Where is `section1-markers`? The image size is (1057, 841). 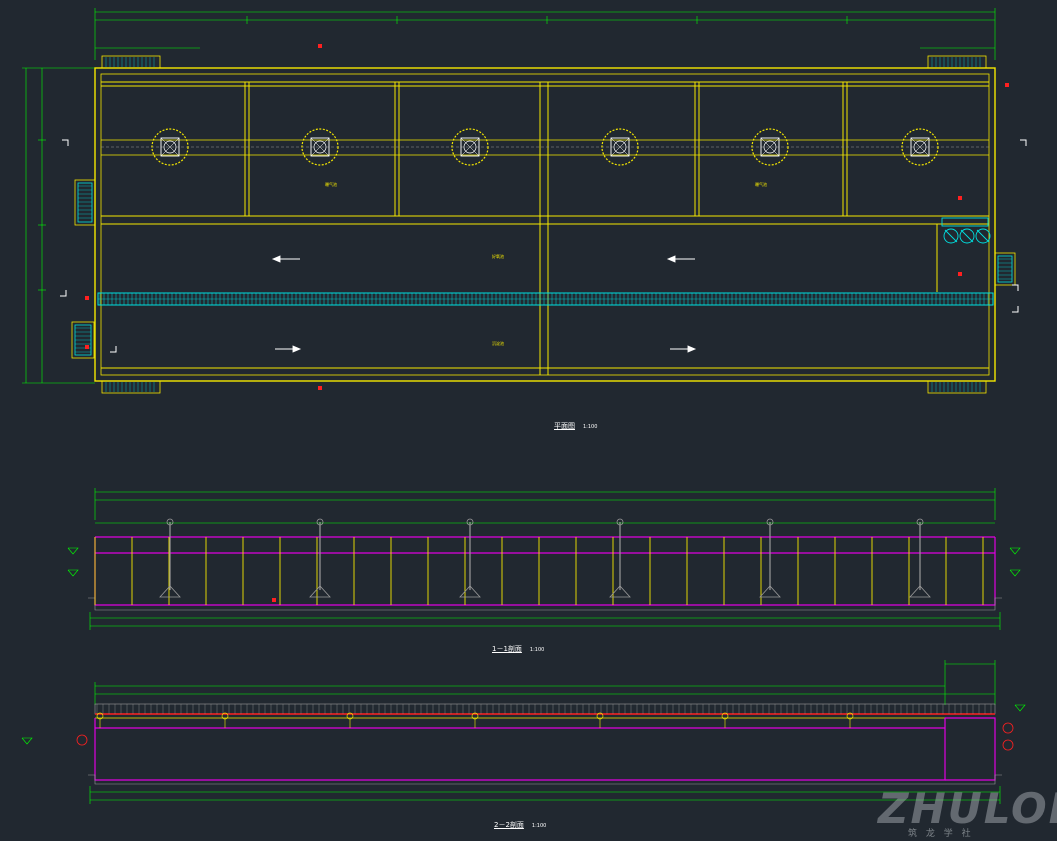 section1-markers is located at coordinates (274, 600).